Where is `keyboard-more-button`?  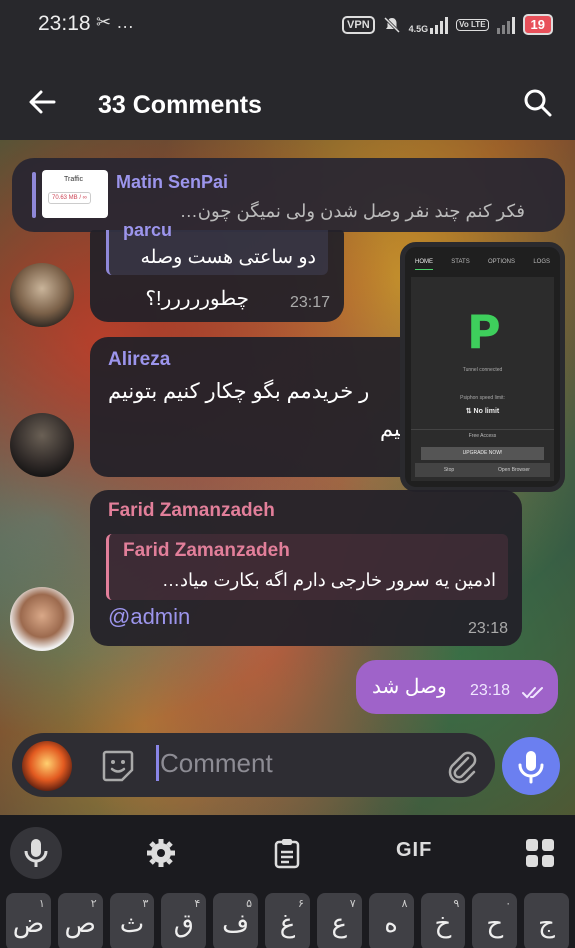 keyboard-more-button is located at coordinates (540, 853).